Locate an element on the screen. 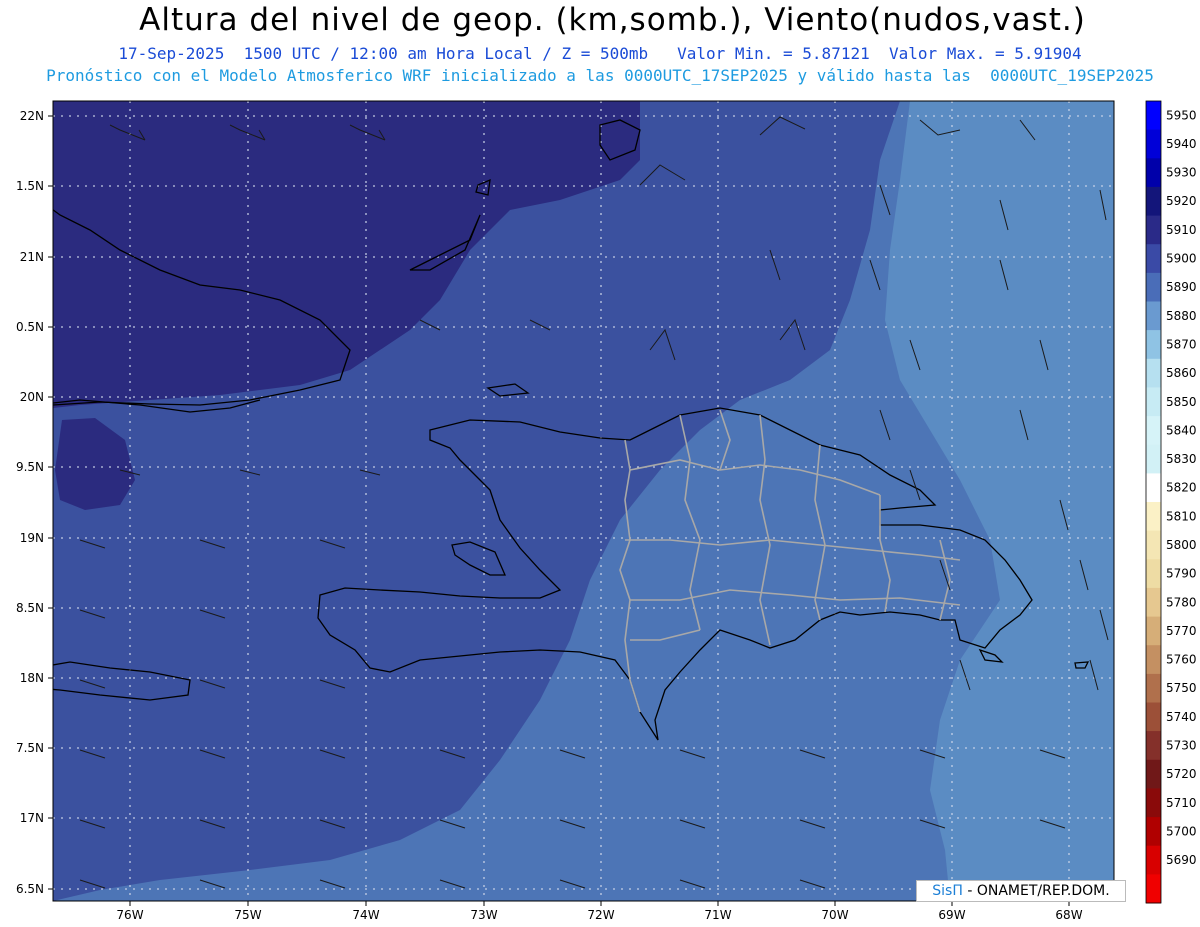 The height and width of the screenshot is (927, 1200). colorbar-level-label: 5850 is located at coordinates (1181, 402).